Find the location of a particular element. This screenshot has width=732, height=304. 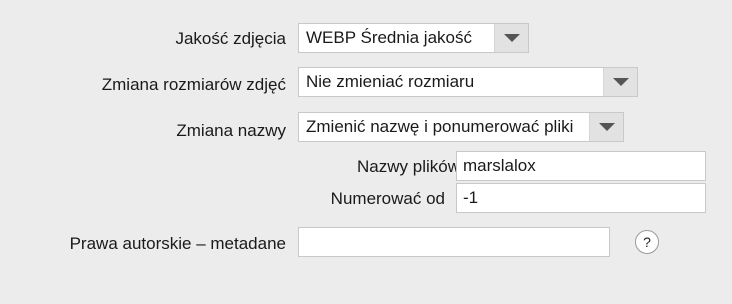

rename-select-value: Zmienić nazwę i ponumerować pliki is located at coordinates (440, 126).